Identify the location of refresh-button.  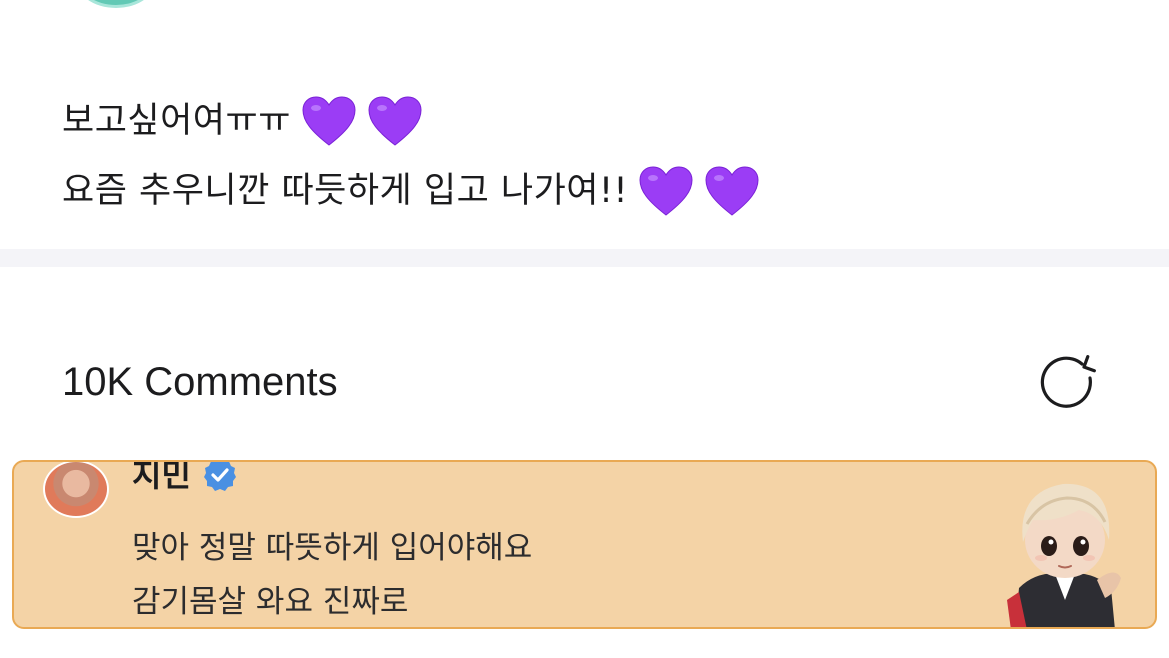
(1068, 382).